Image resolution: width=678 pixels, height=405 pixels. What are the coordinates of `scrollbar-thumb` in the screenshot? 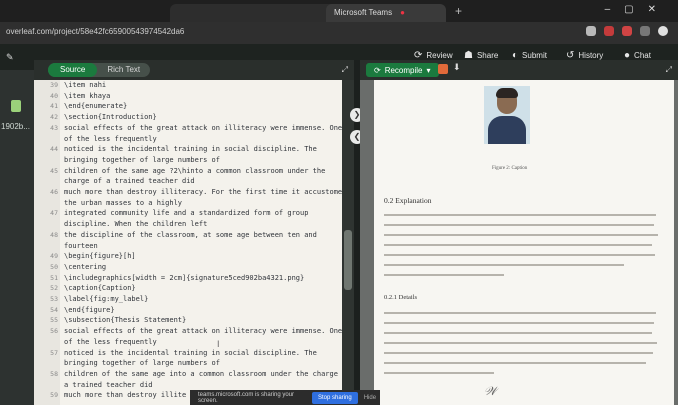 It's located at (348, 260).